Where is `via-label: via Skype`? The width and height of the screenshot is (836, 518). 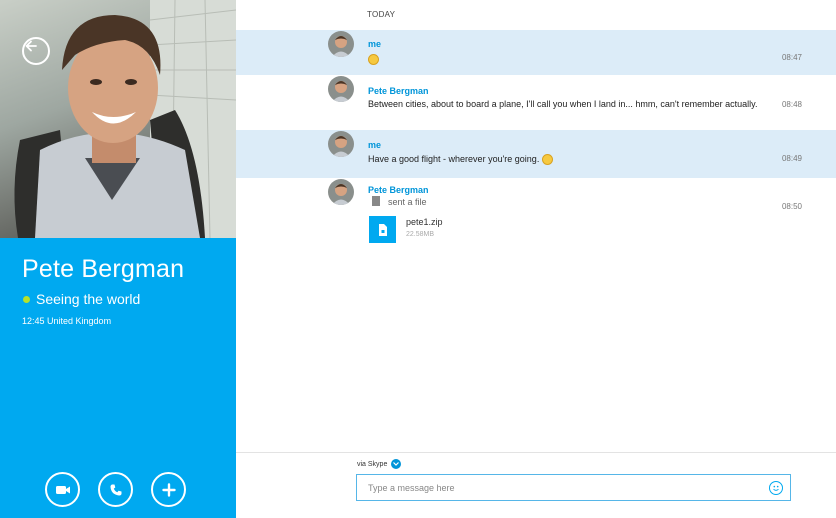 via-label: via Skype is located at coordinates (372, 464).